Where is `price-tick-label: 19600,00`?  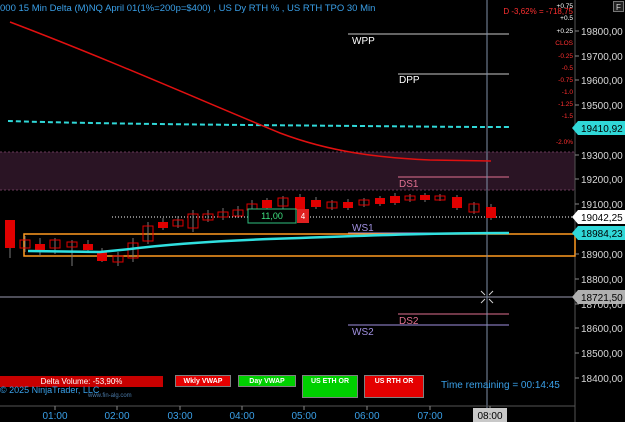
price-tick-label: 19600,00 is located at coordinates (602, 81).